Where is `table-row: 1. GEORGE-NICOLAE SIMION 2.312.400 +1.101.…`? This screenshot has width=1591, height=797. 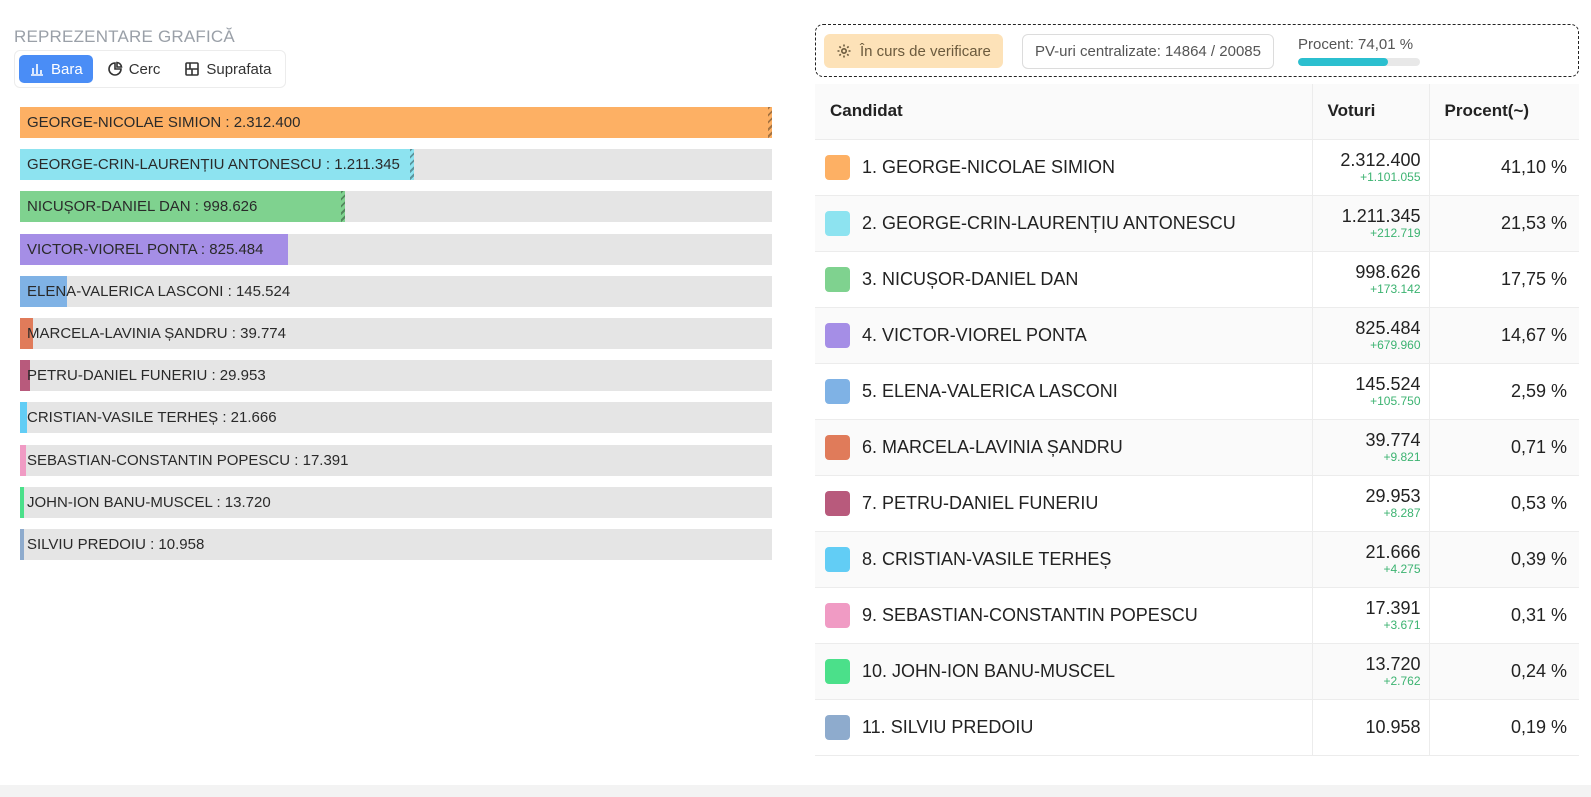 table-row: 1. GEORGE-NICOLAE SIMION 2.312.400 +1.101.… is located at coordinates (1197, 167).